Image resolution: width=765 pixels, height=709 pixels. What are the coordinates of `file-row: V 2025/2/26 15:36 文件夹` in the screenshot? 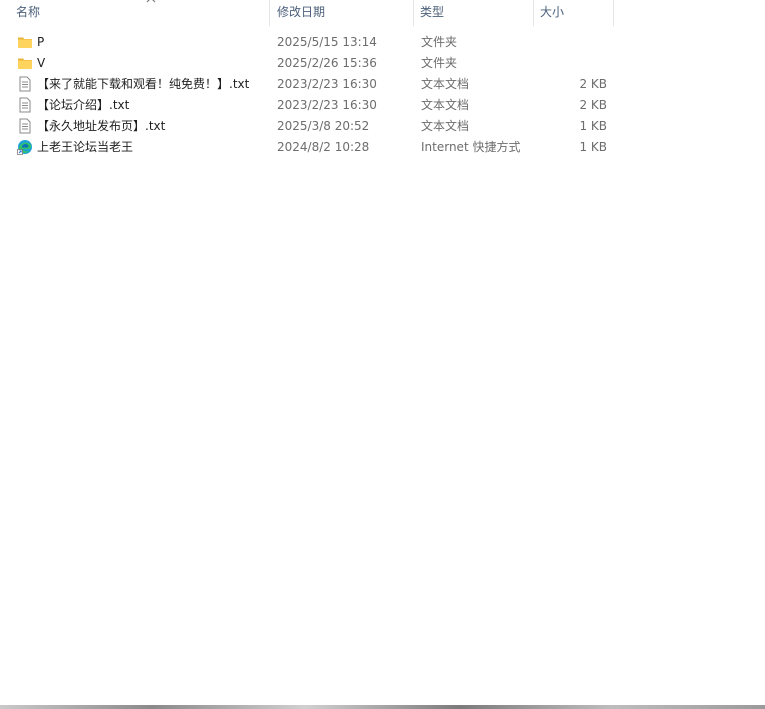 It's located at (382, 63).